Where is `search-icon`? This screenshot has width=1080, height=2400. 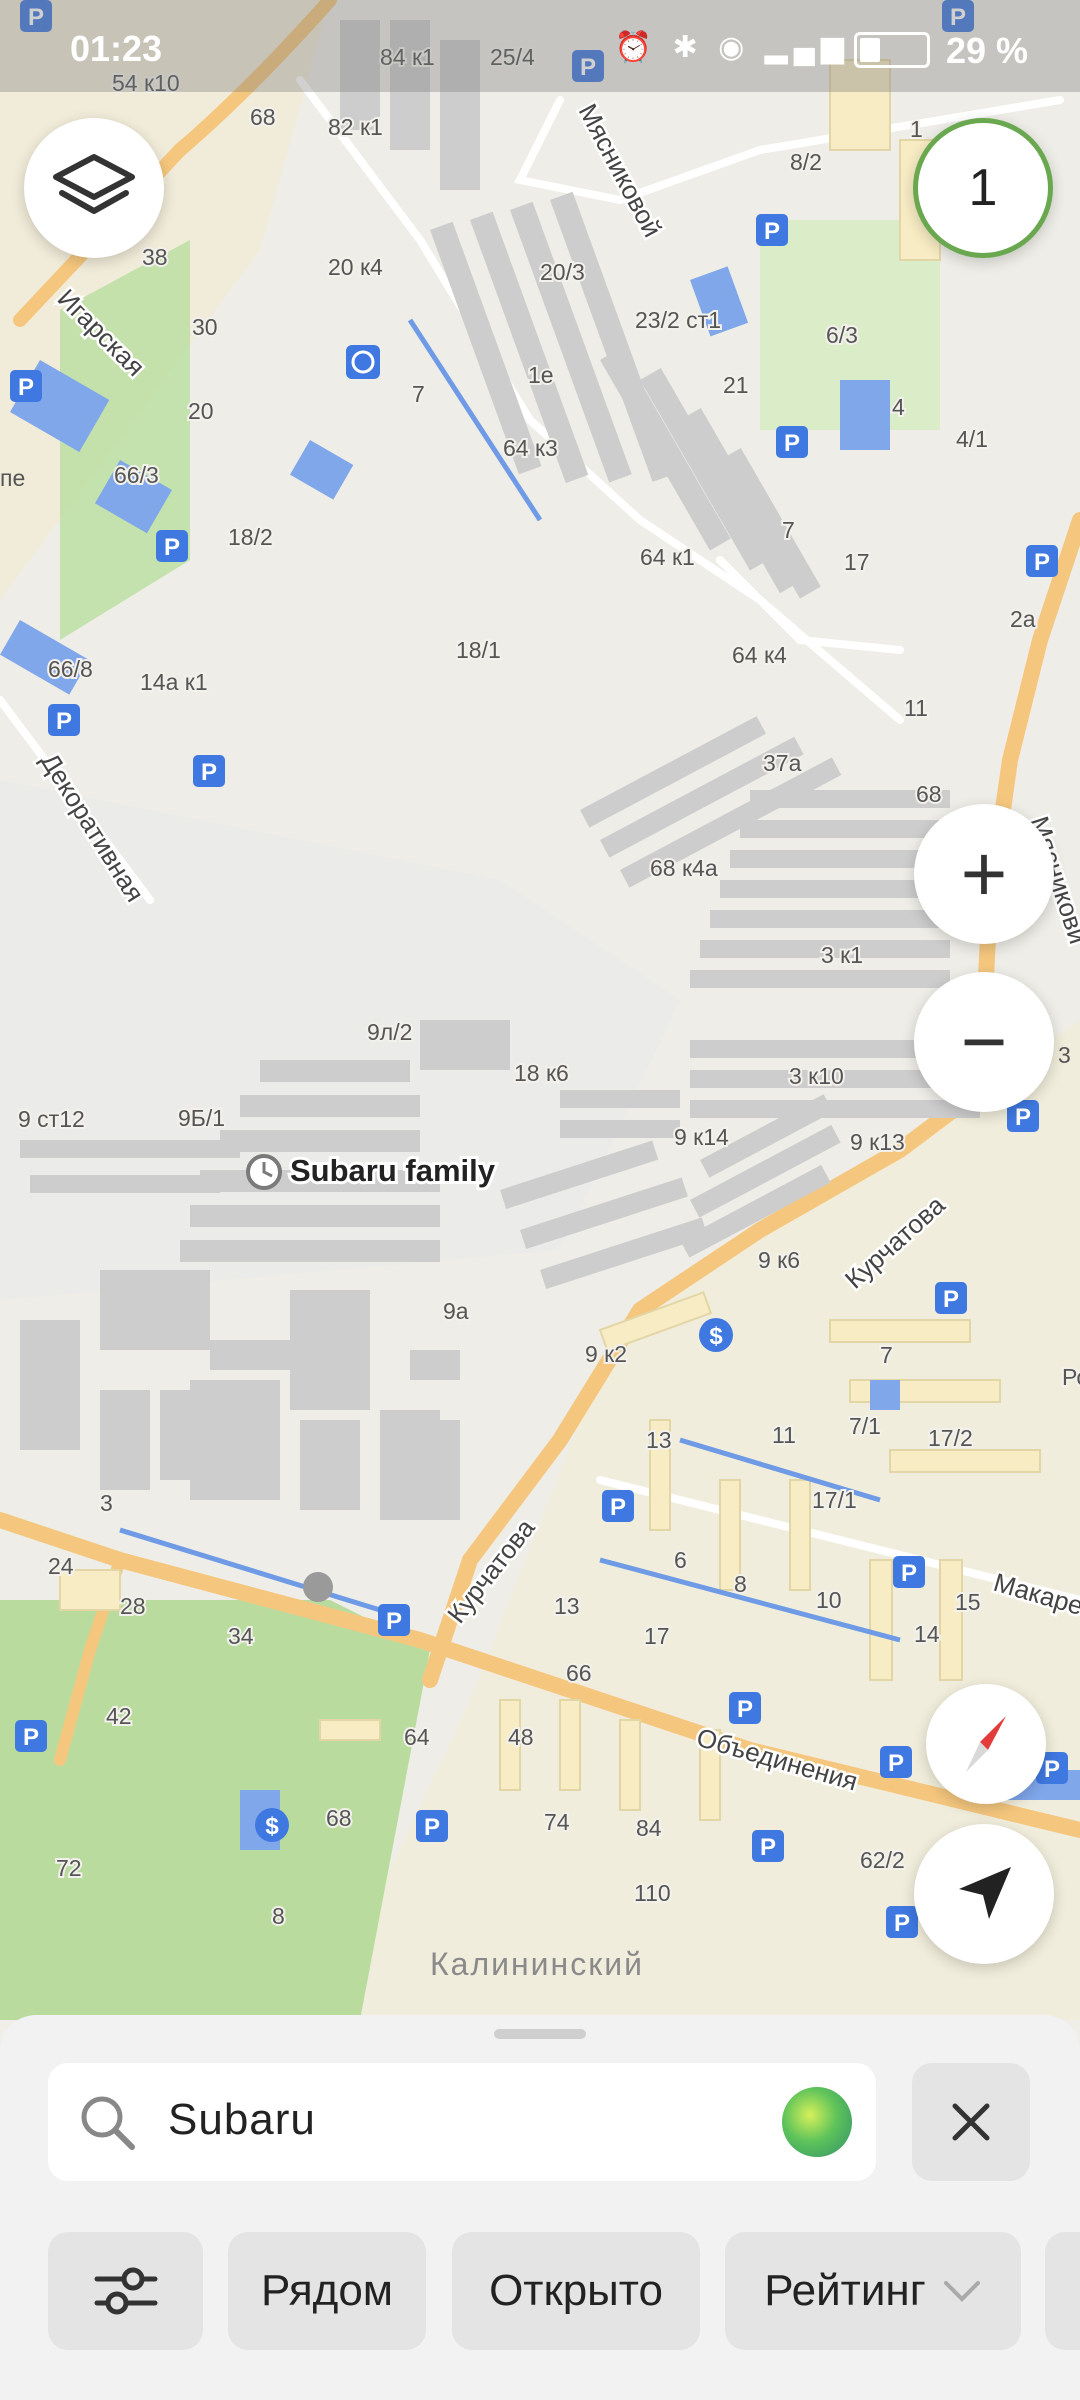
search-icon is located at coordinates (108, 2123).